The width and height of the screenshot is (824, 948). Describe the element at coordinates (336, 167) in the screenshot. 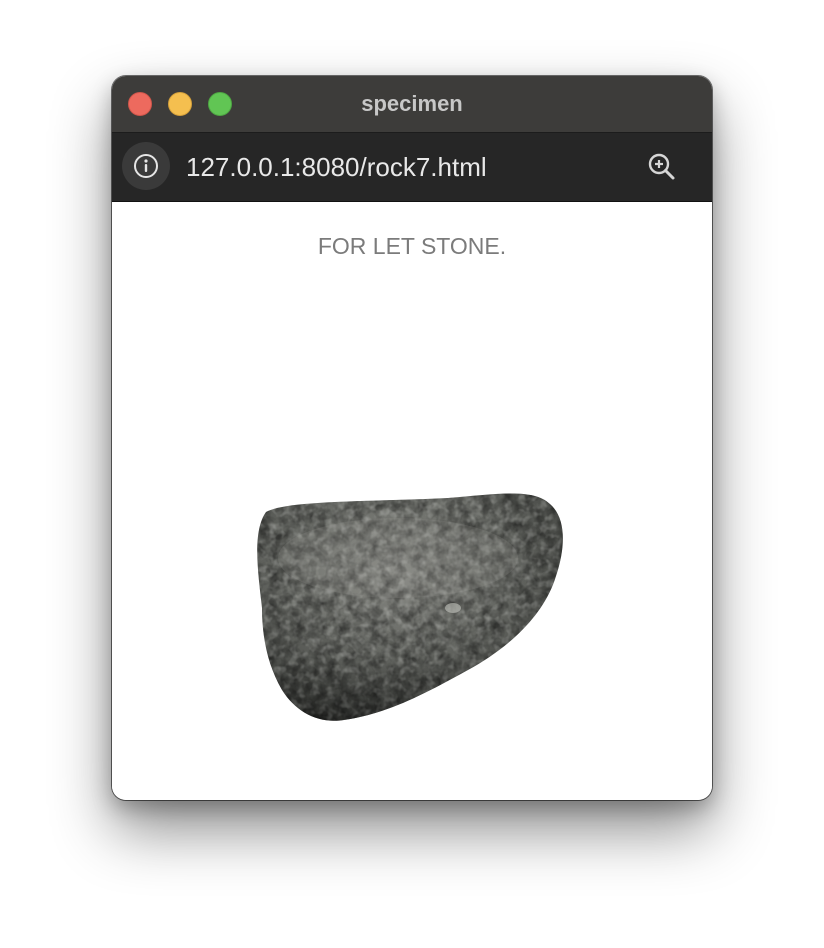

I see `url-field: 127.0.0.1:8080/rock7.html` at that location.